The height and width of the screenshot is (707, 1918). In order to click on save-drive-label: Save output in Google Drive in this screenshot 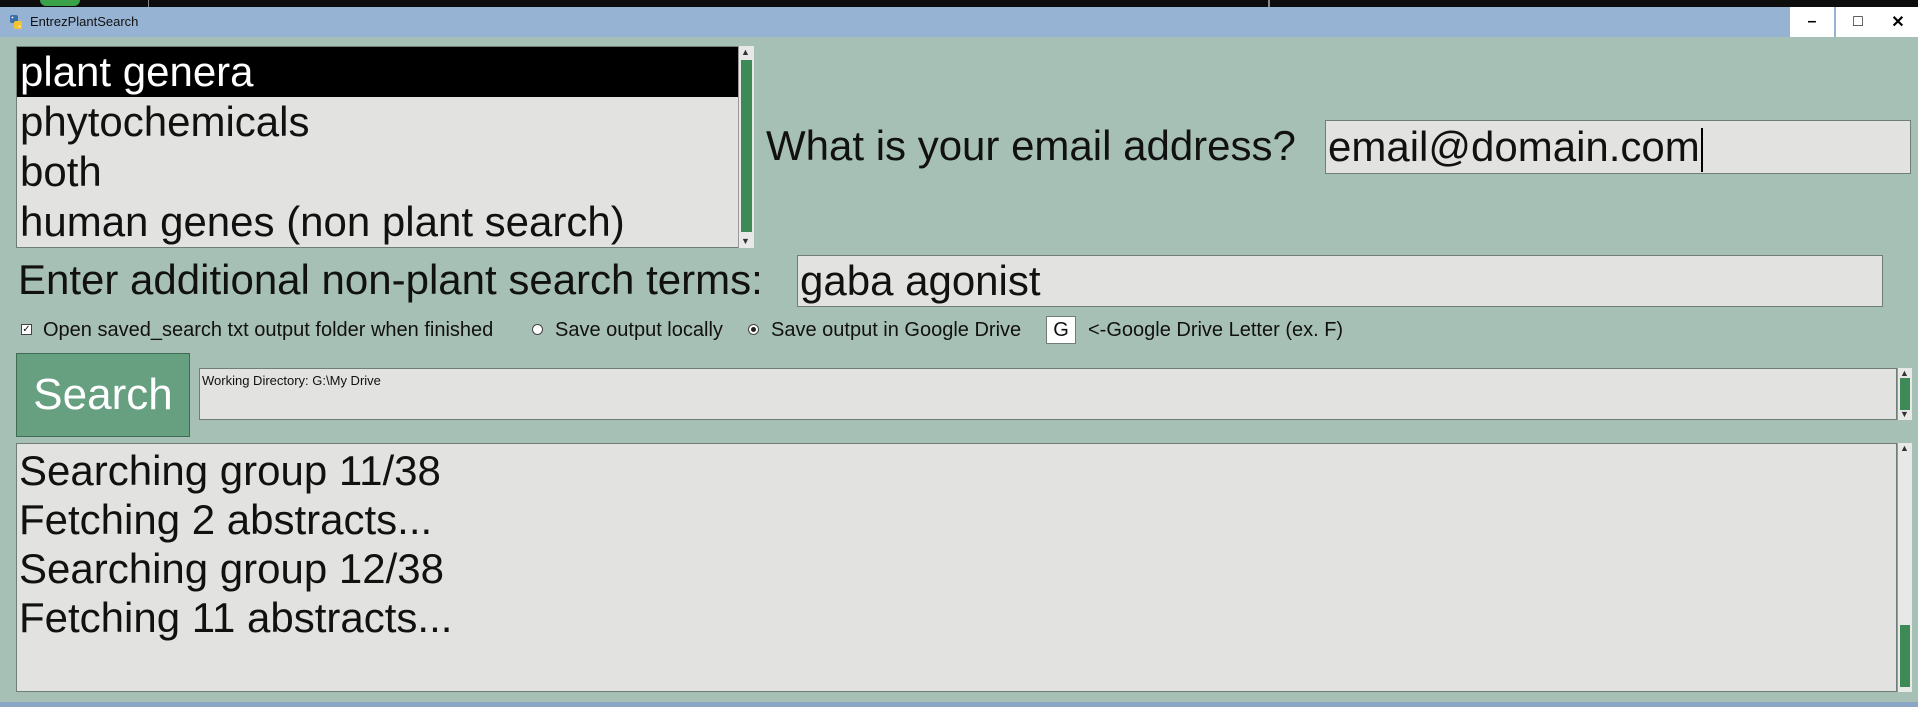, I will do `click(896, 330)`.